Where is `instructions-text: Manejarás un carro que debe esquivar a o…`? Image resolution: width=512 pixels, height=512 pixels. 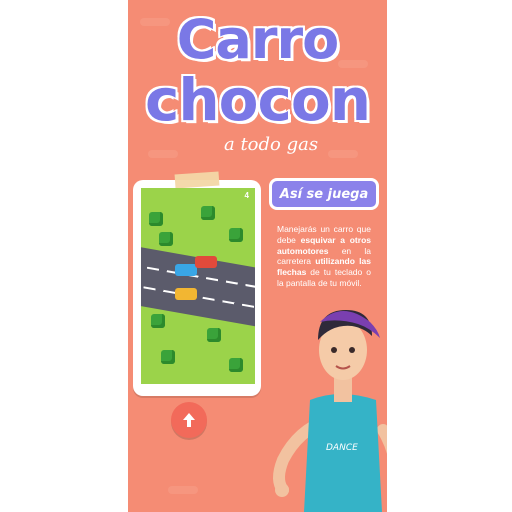
instructions-text: Manejarás un carro que debe esquivar a o… is located at coordinates (324, 256).